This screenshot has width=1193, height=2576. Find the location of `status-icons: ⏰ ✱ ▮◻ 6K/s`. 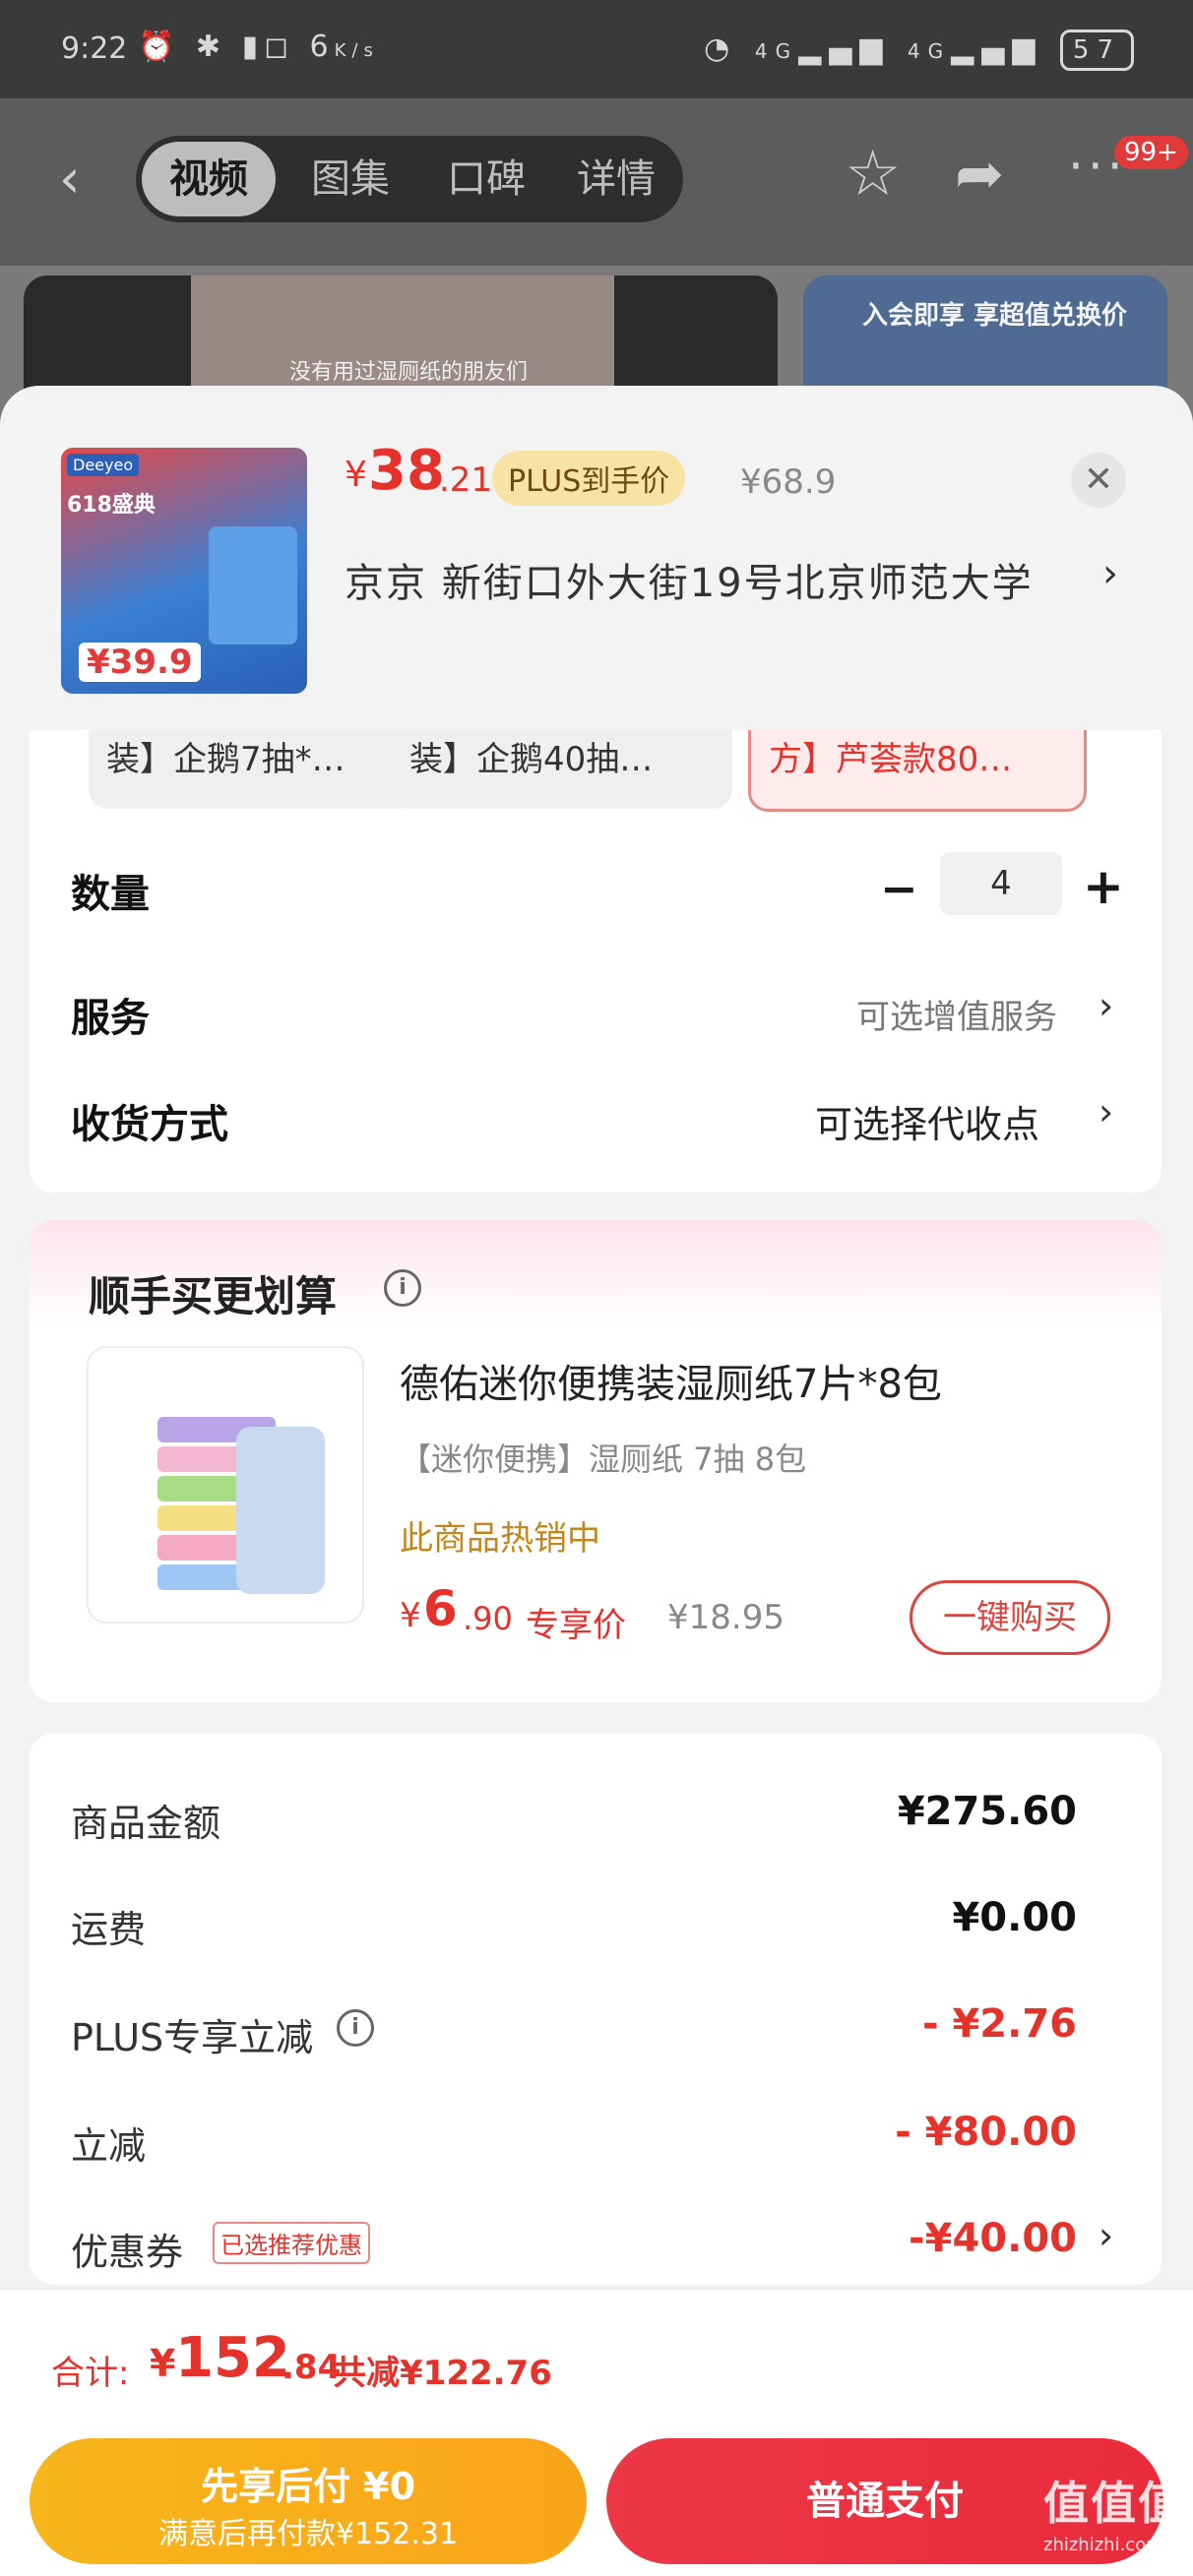

status-icons: ⏰ ✱ ▮◻ 6K/s is located at coordinates (258, 47).